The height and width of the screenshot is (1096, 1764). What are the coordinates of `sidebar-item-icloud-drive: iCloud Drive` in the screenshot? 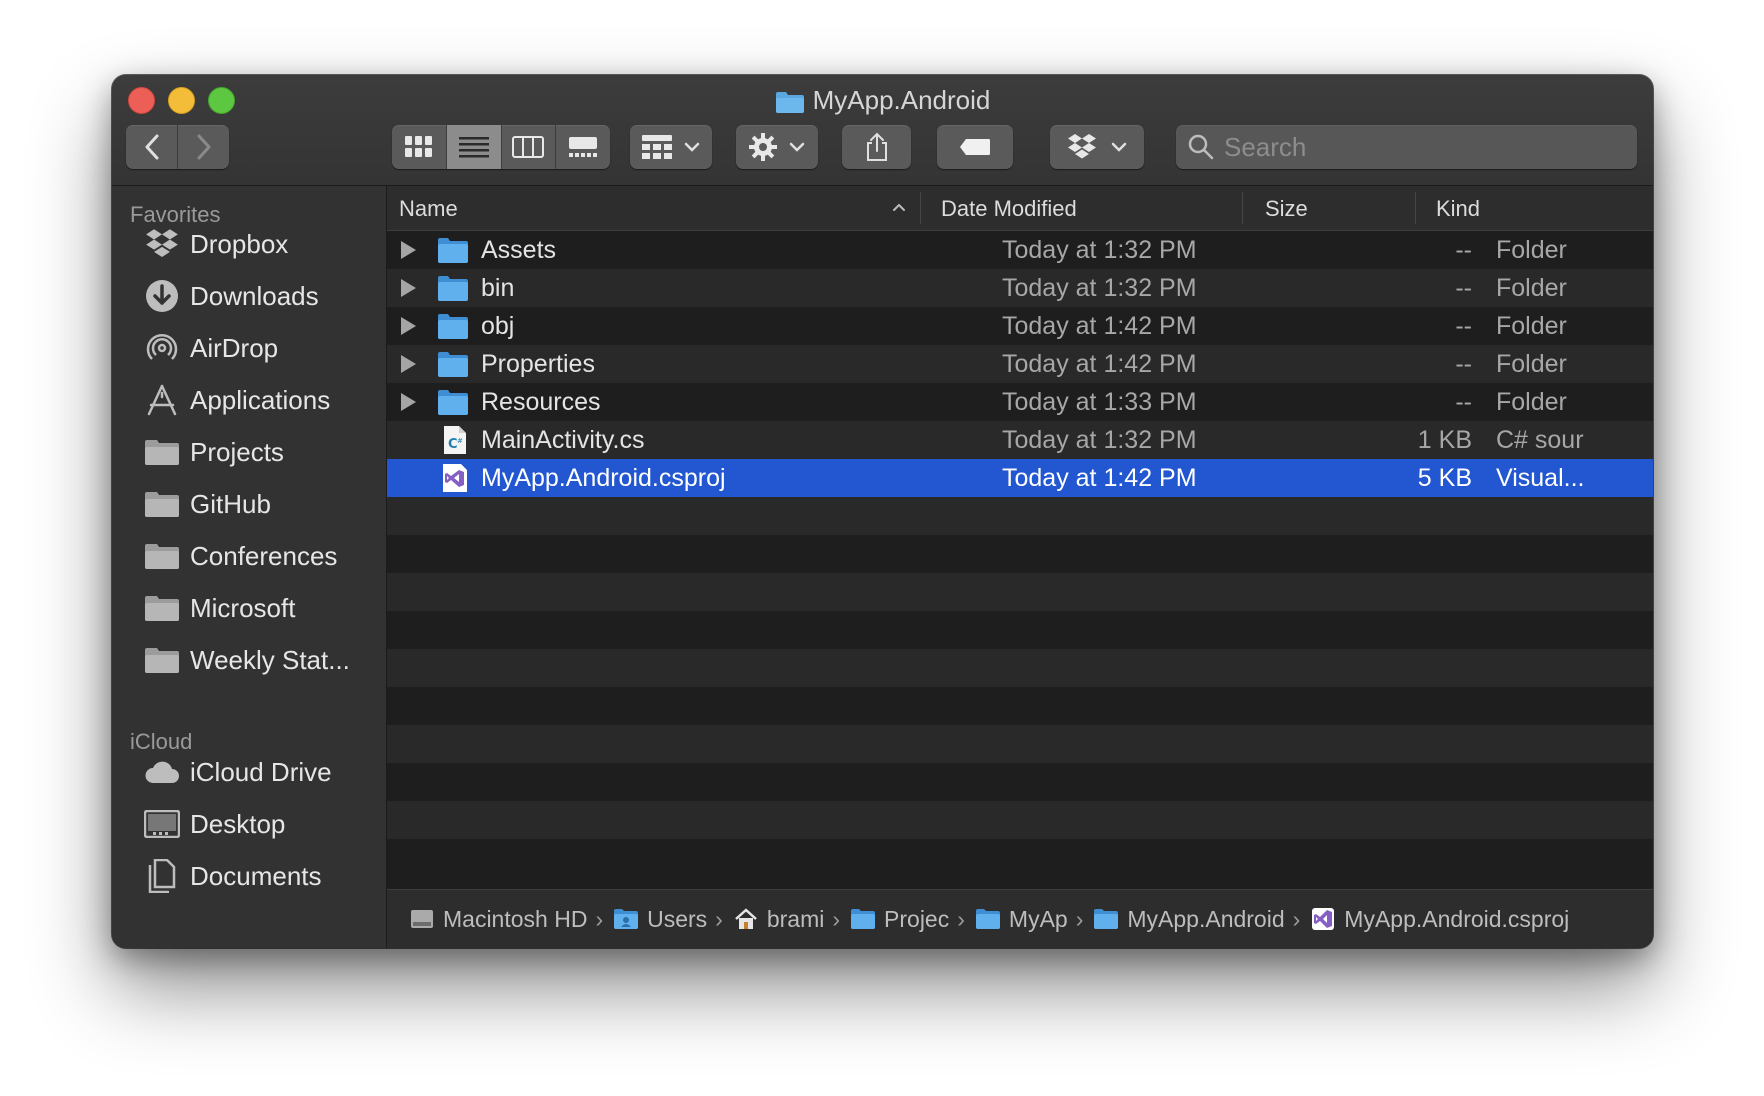 It's located at (255, 772).